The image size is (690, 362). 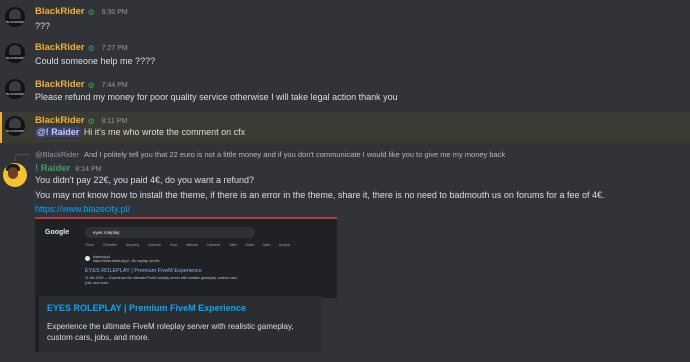 I want to click on timestamp: 7:44 PM, so click(x=114, y=85).